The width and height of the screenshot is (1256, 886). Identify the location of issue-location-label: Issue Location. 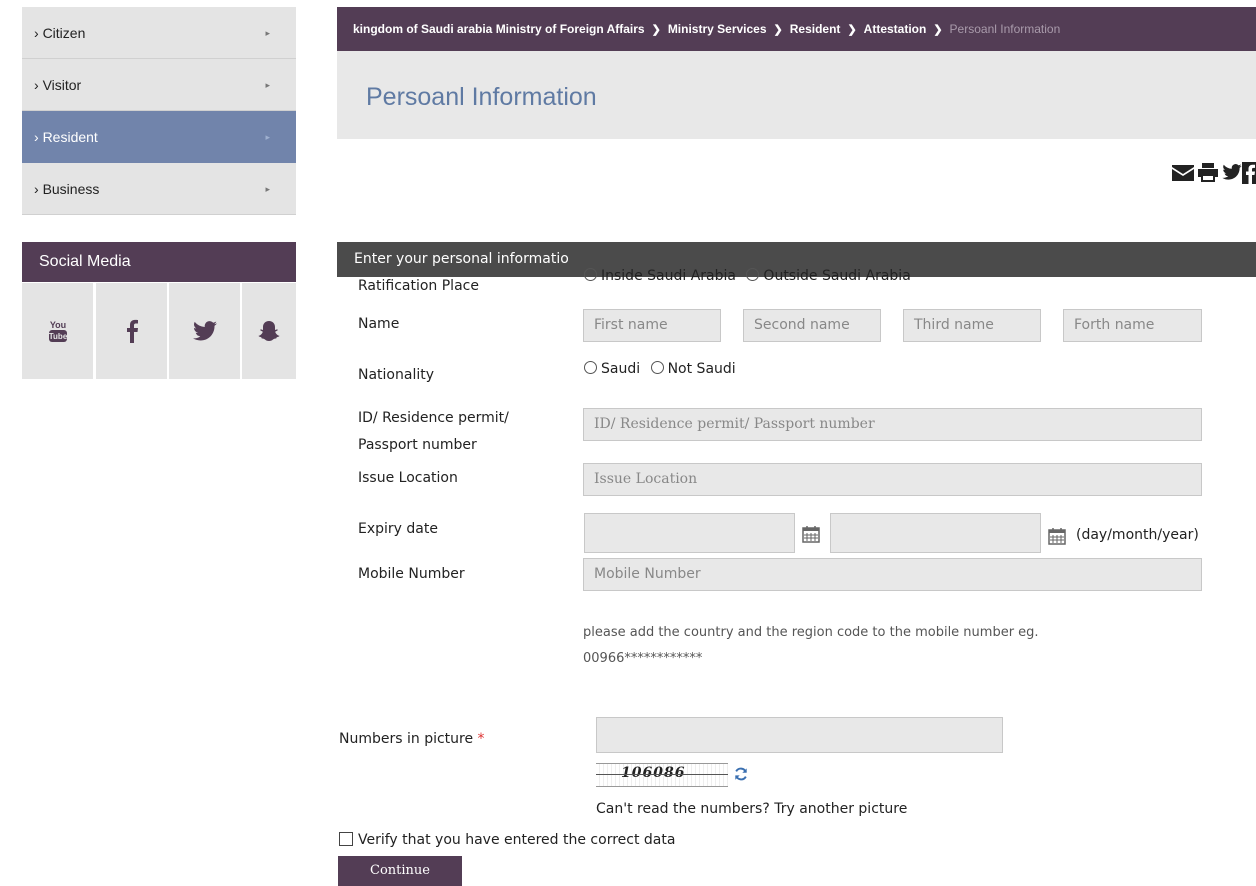
(408, 478).